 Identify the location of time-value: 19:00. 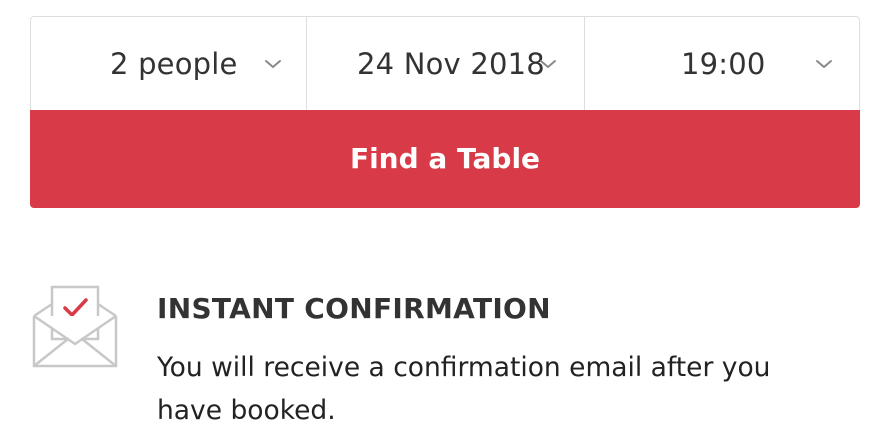
(723, 64).